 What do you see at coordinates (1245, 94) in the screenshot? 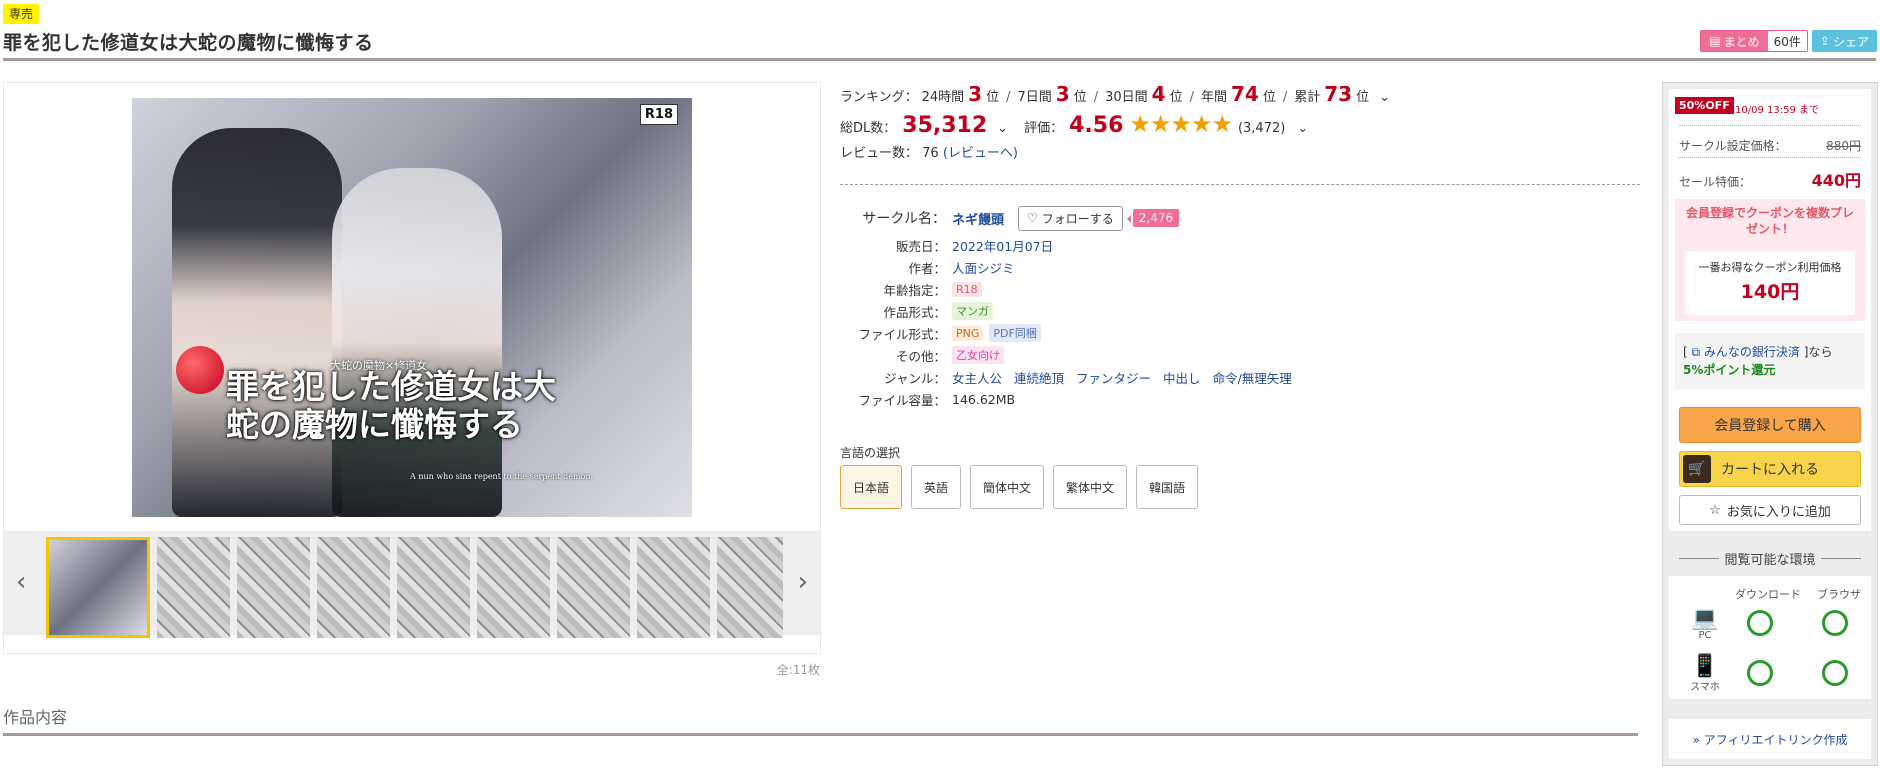
I see `rank-year: 74` at bounding box center [1245, 94].